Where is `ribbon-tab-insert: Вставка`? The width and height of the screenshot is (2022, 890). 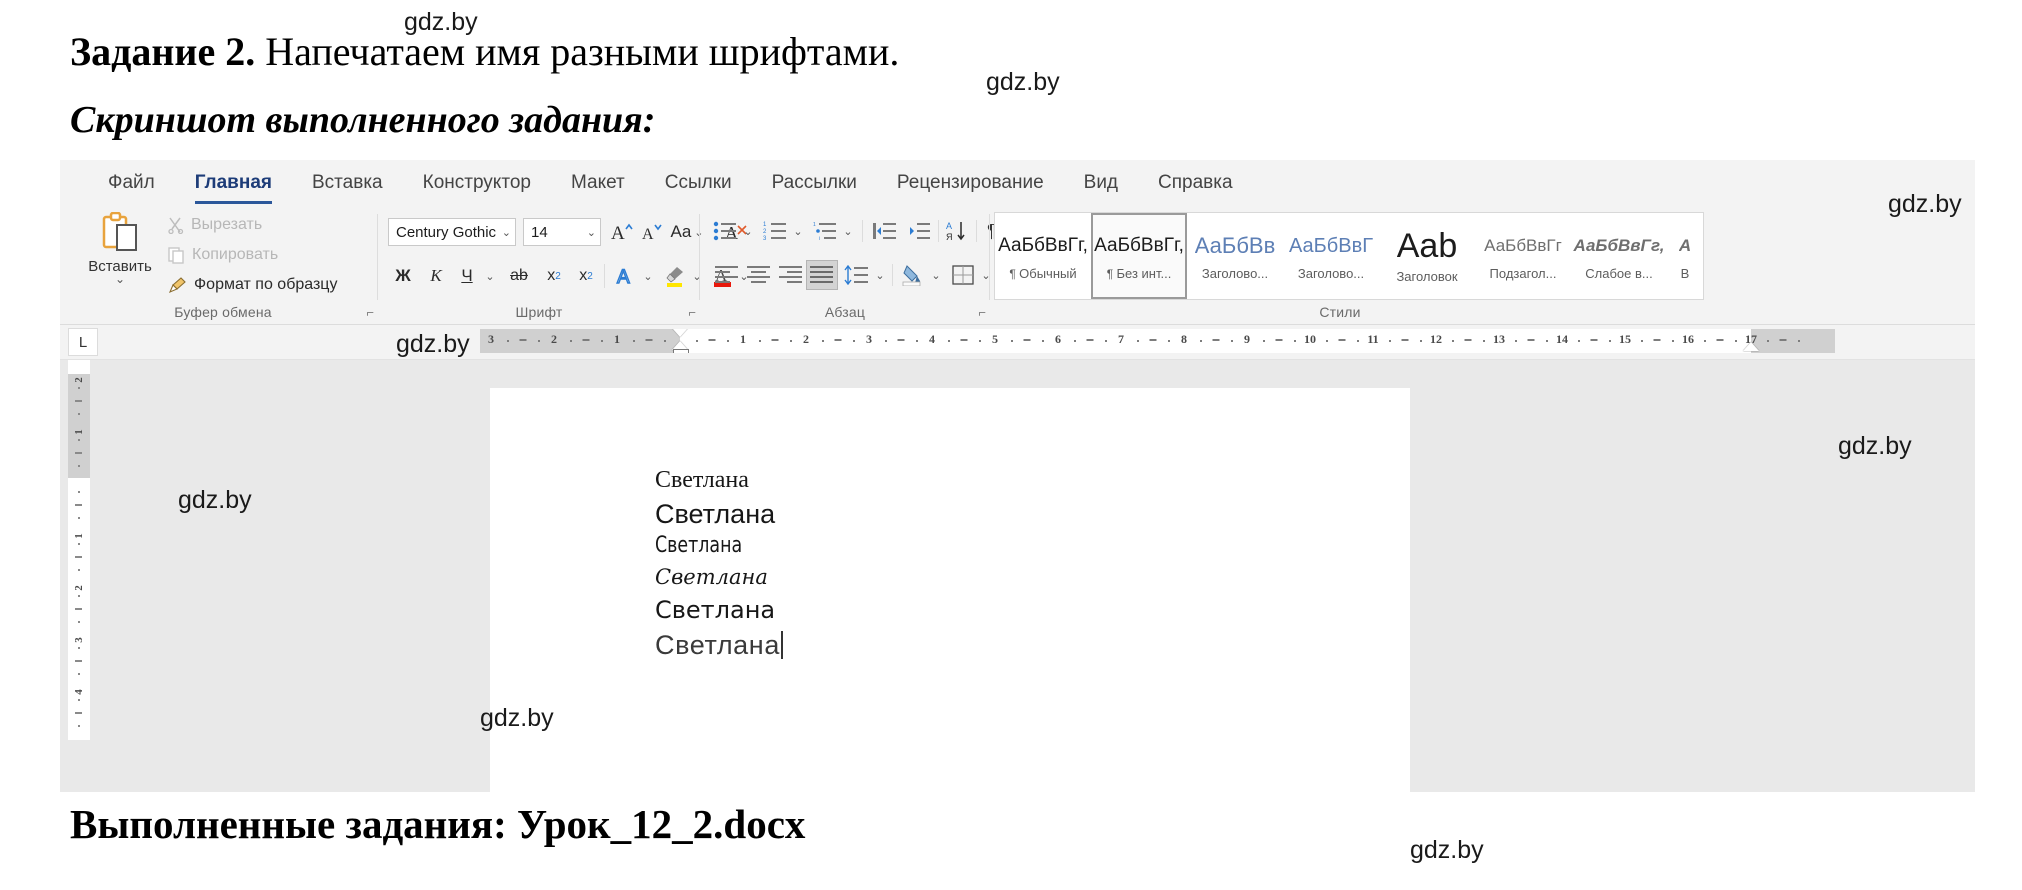
ribbon-tab-insert: Вставка is located at coordinates (347, 183).